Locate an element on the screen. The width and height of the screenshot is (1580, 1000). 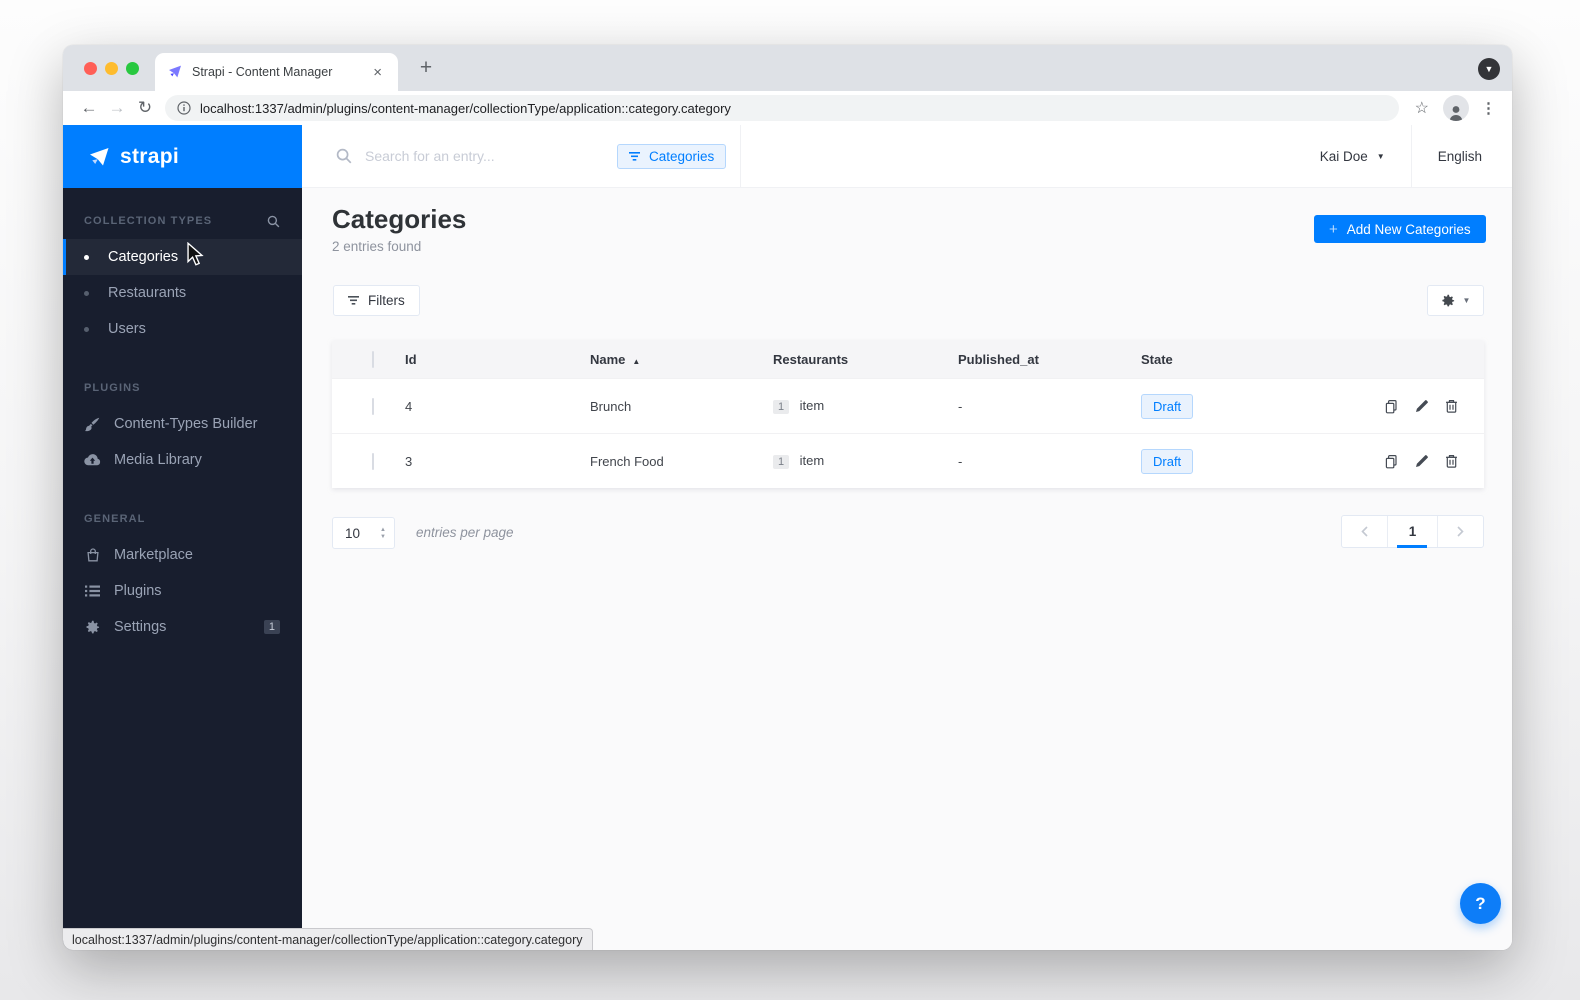
chevron-left-icon is located at coordinates (1364, 531).